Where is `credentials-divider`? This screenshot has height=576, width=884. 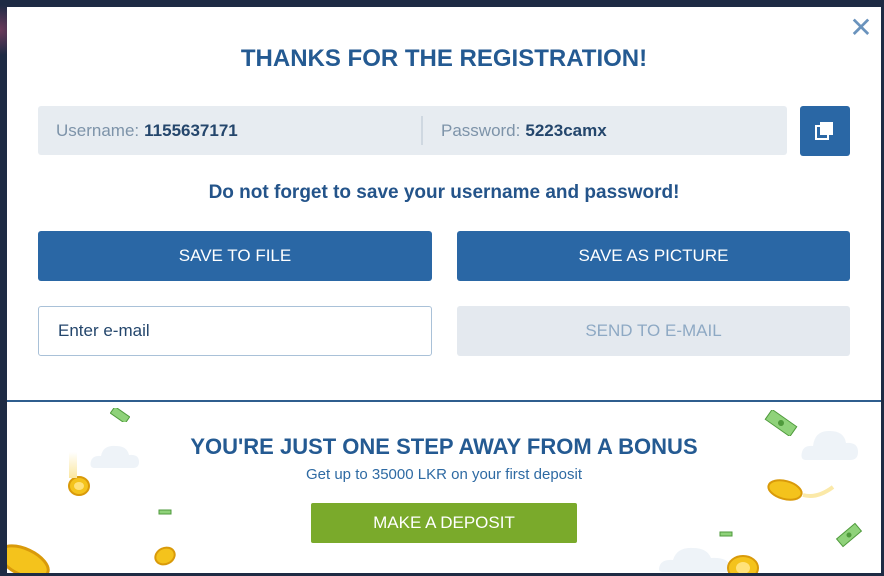 credentials-divider is located at coordinates (422, 130).